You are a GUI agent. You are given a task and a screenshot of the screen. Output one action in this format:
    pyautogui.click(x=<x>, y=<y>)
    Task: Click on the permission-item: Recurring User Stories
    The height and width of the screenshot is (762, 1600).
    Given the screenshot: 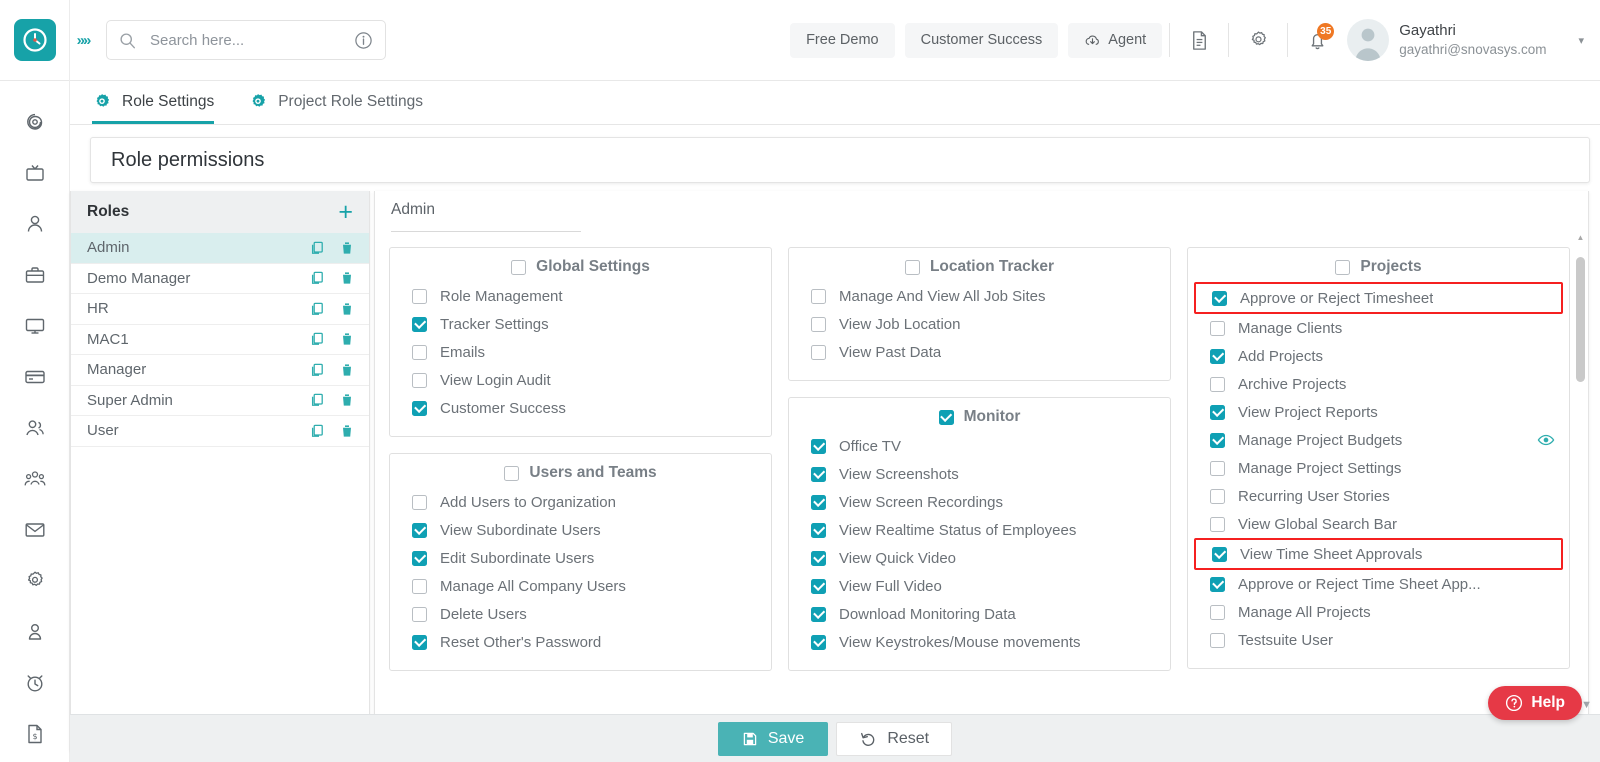 What is the action you would take?
    pyautogui.click(x=1378, y=496)
    